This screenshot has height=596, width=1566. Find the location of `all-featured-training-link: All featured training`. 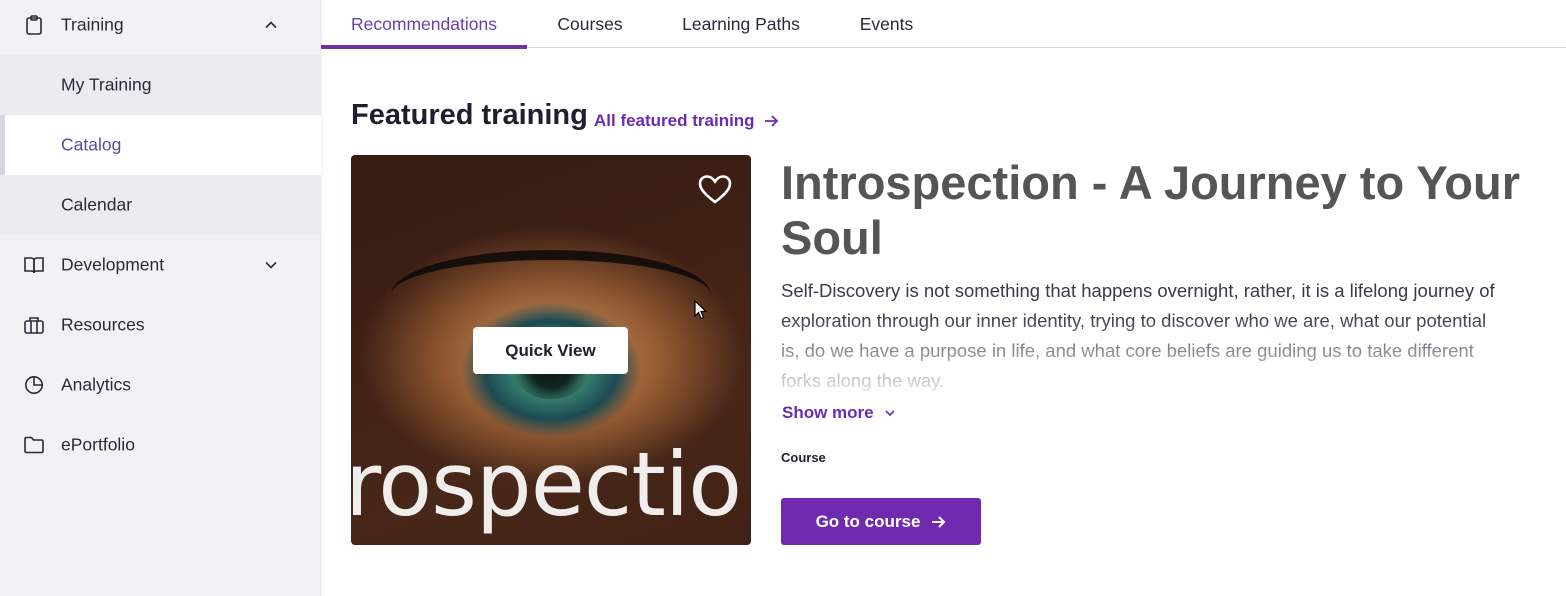

all-featured-training-link: All featured training is located at coordinates (686, 121).